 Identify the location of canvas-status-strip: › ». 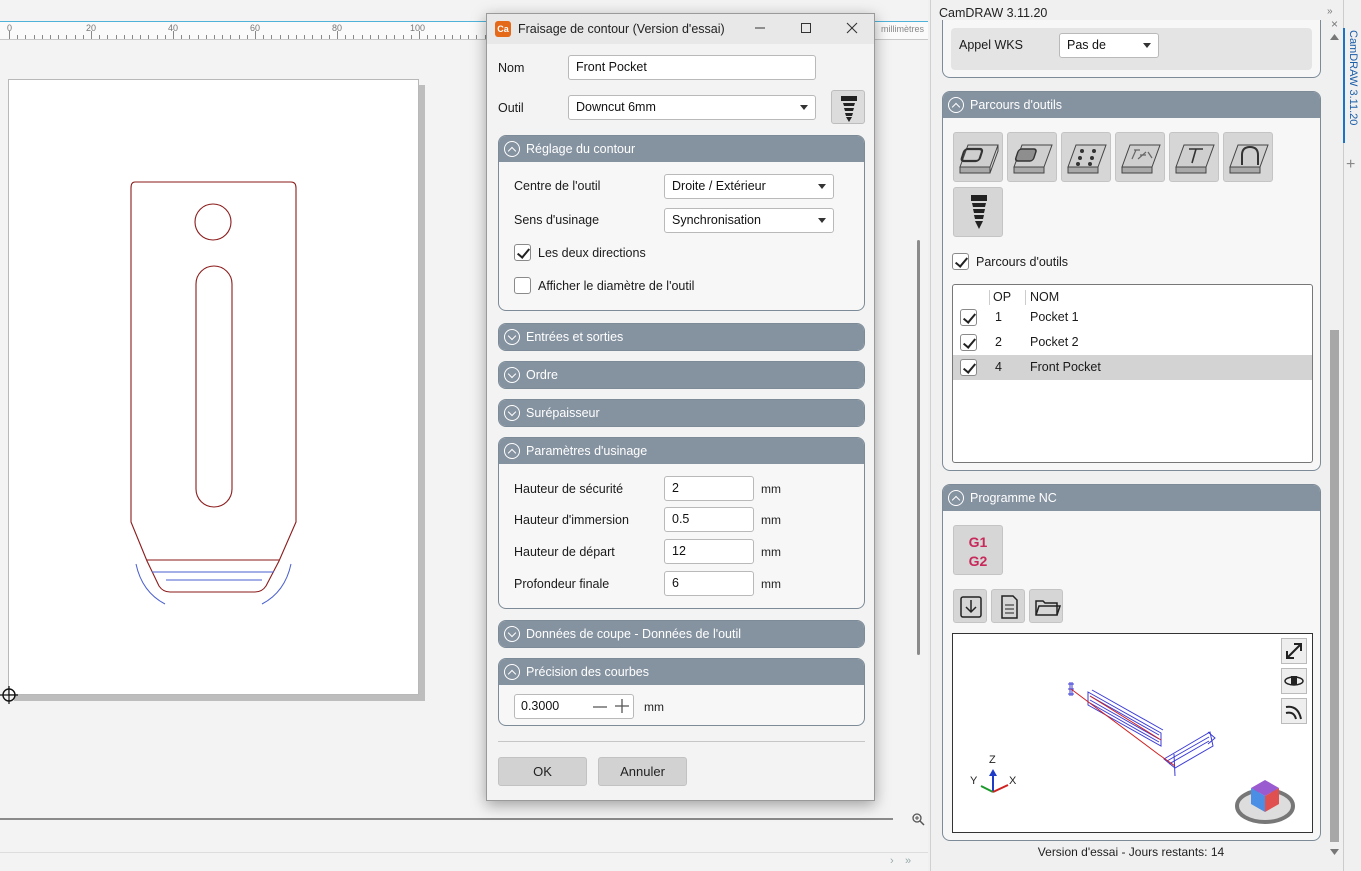
(464, 861).